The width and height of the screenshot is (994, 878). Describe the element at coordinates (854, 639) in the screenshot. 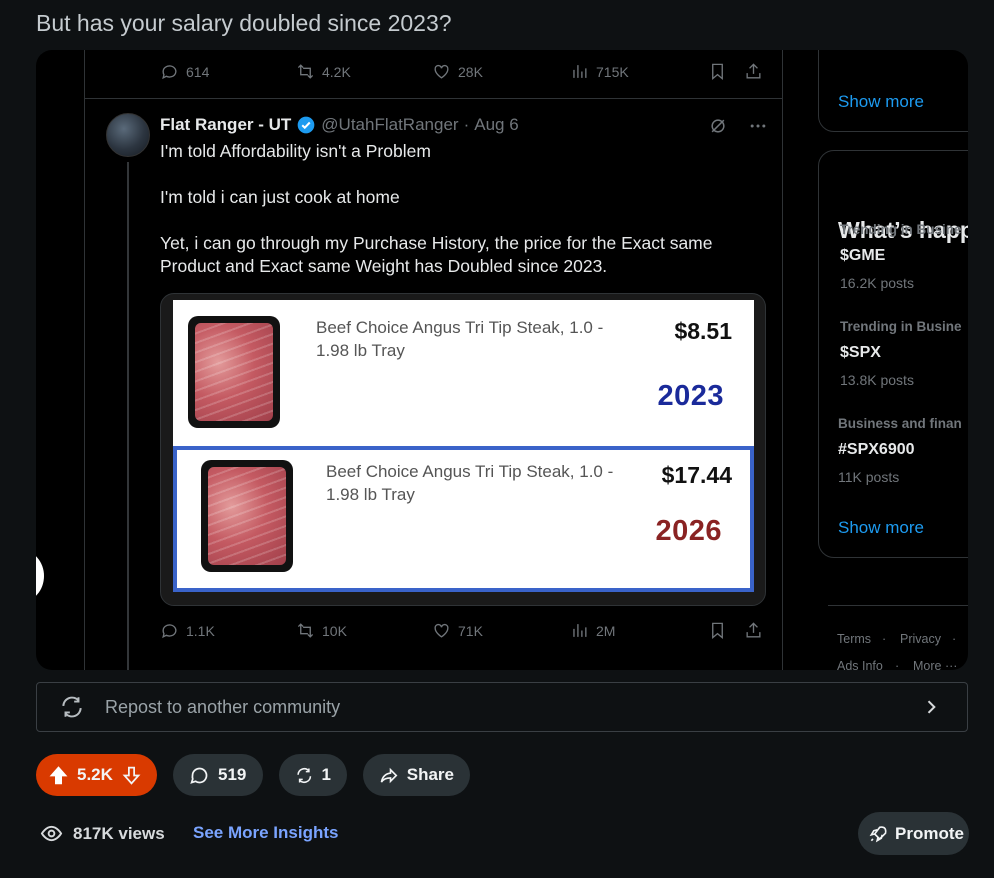

I see `terms-link: Terms` at that location.